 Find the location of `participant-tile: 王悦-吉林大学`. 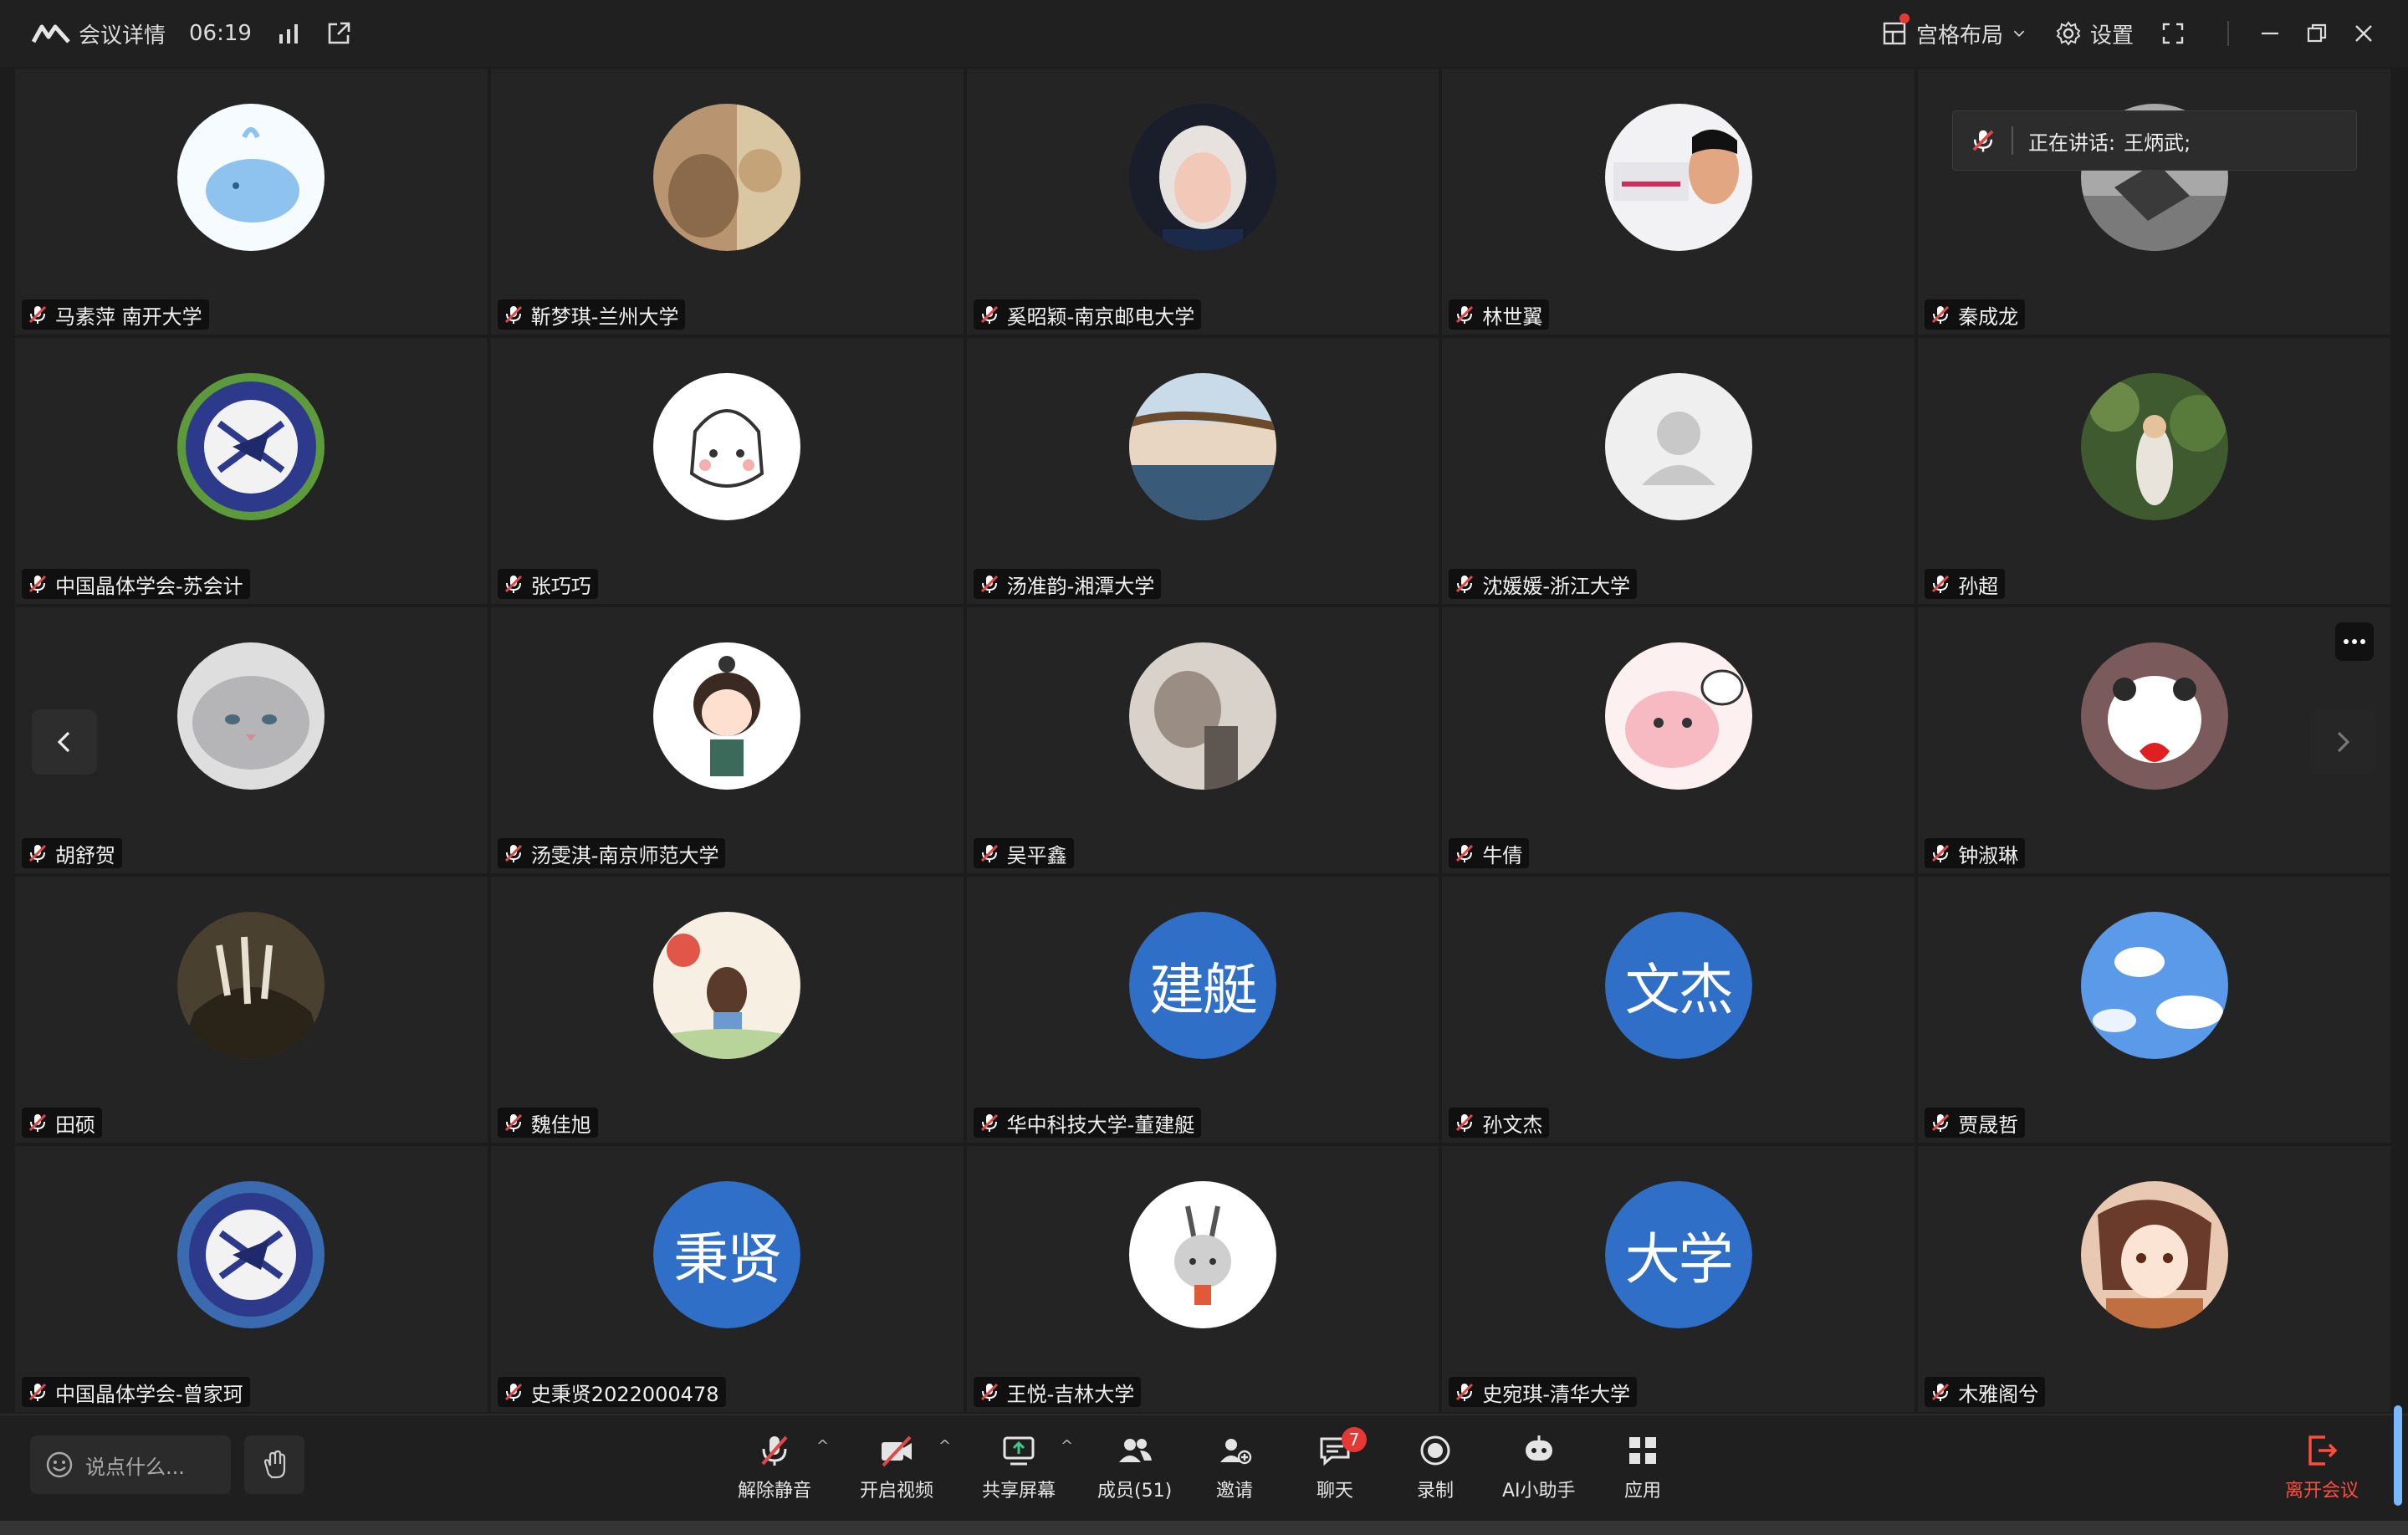

participant-tile: 王悦-吉林大学 is located at coordinates (1202, 1279).